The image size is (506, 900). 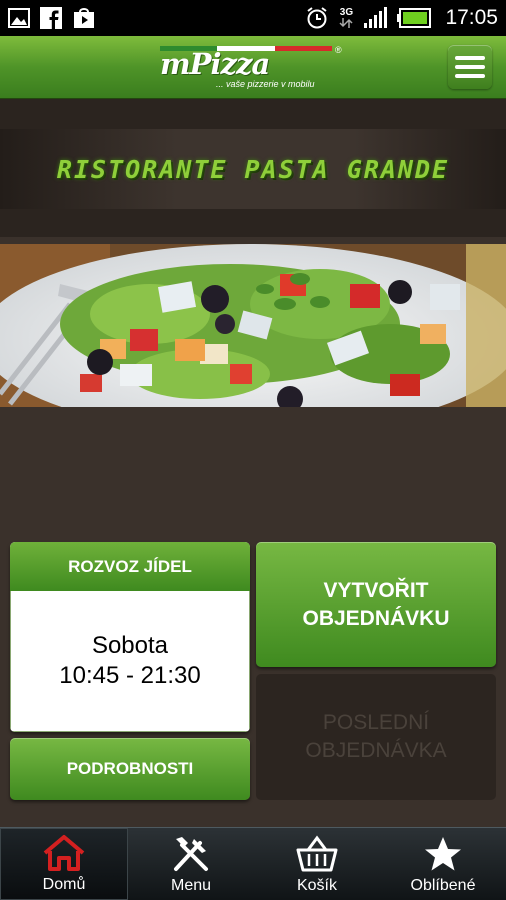 I want to click on nav-item-home: Domů, so click(x=64, y=864).